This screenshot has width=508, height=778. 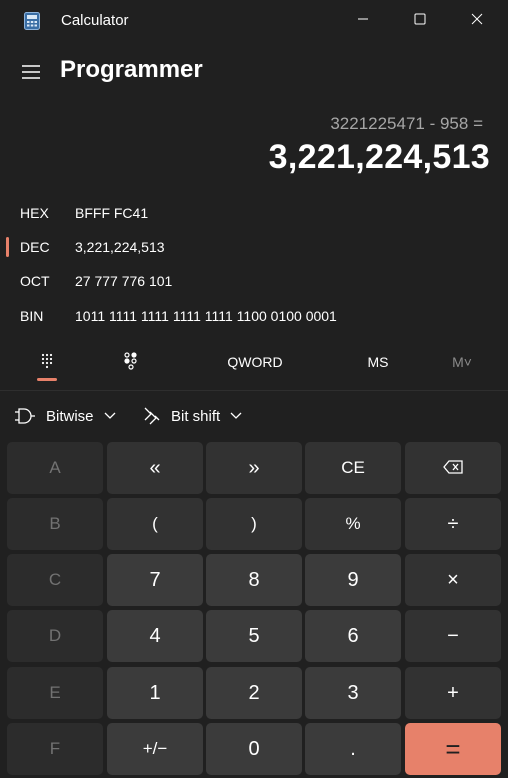 I want to click on logic-gate-icon, so click(x=25, y=416).